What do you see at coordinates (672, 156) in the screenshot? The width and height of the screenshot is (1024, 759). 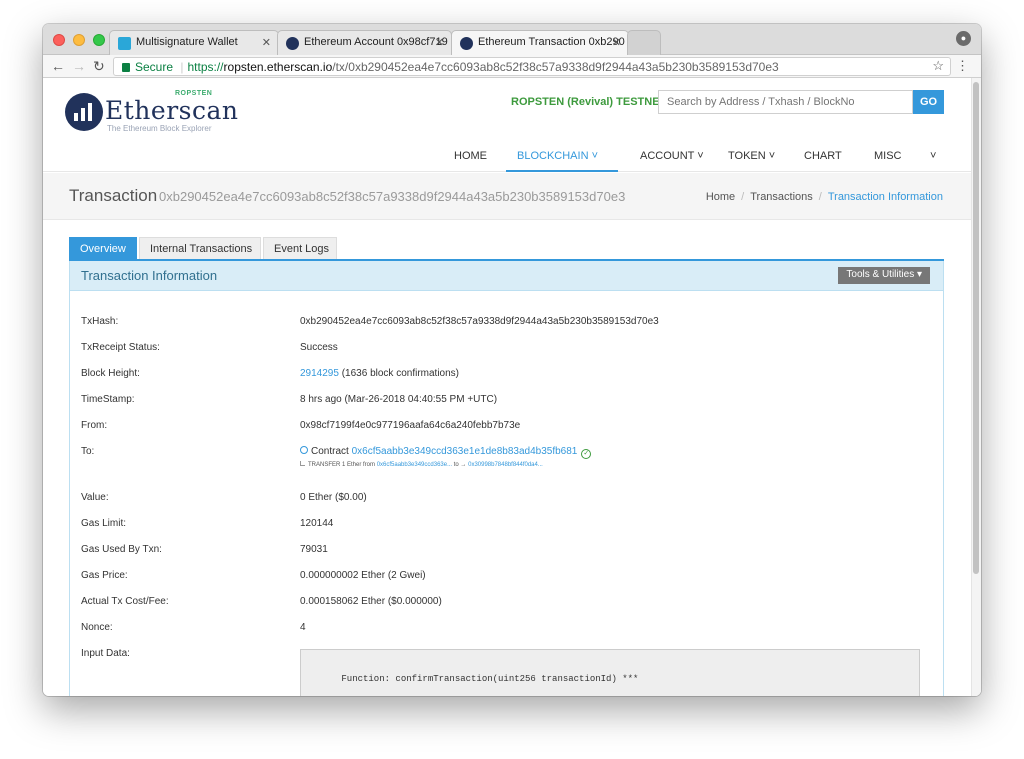 I see `nav-account: ACCOUNT ˅` at bounding box center [672, 156].